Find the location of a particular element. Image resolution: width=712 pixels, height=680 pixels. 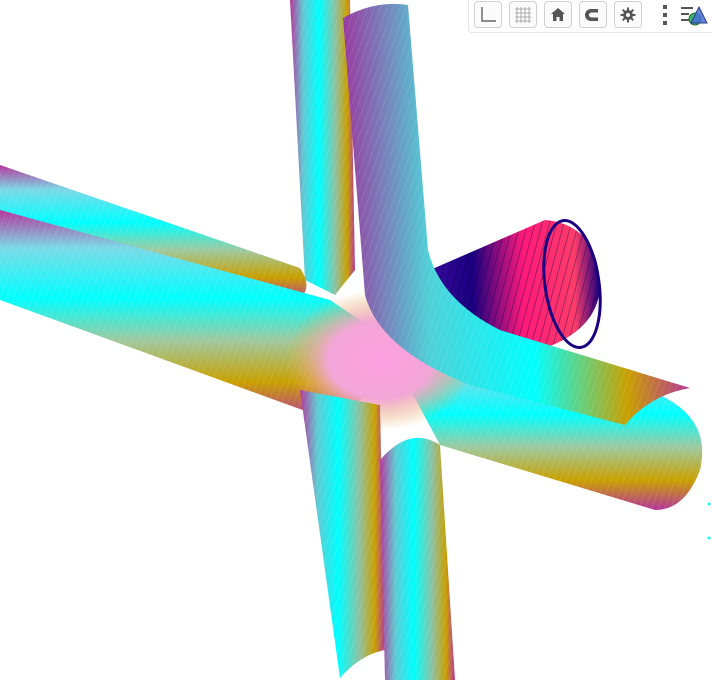

more-options-button is located at coordinates (665, 15).